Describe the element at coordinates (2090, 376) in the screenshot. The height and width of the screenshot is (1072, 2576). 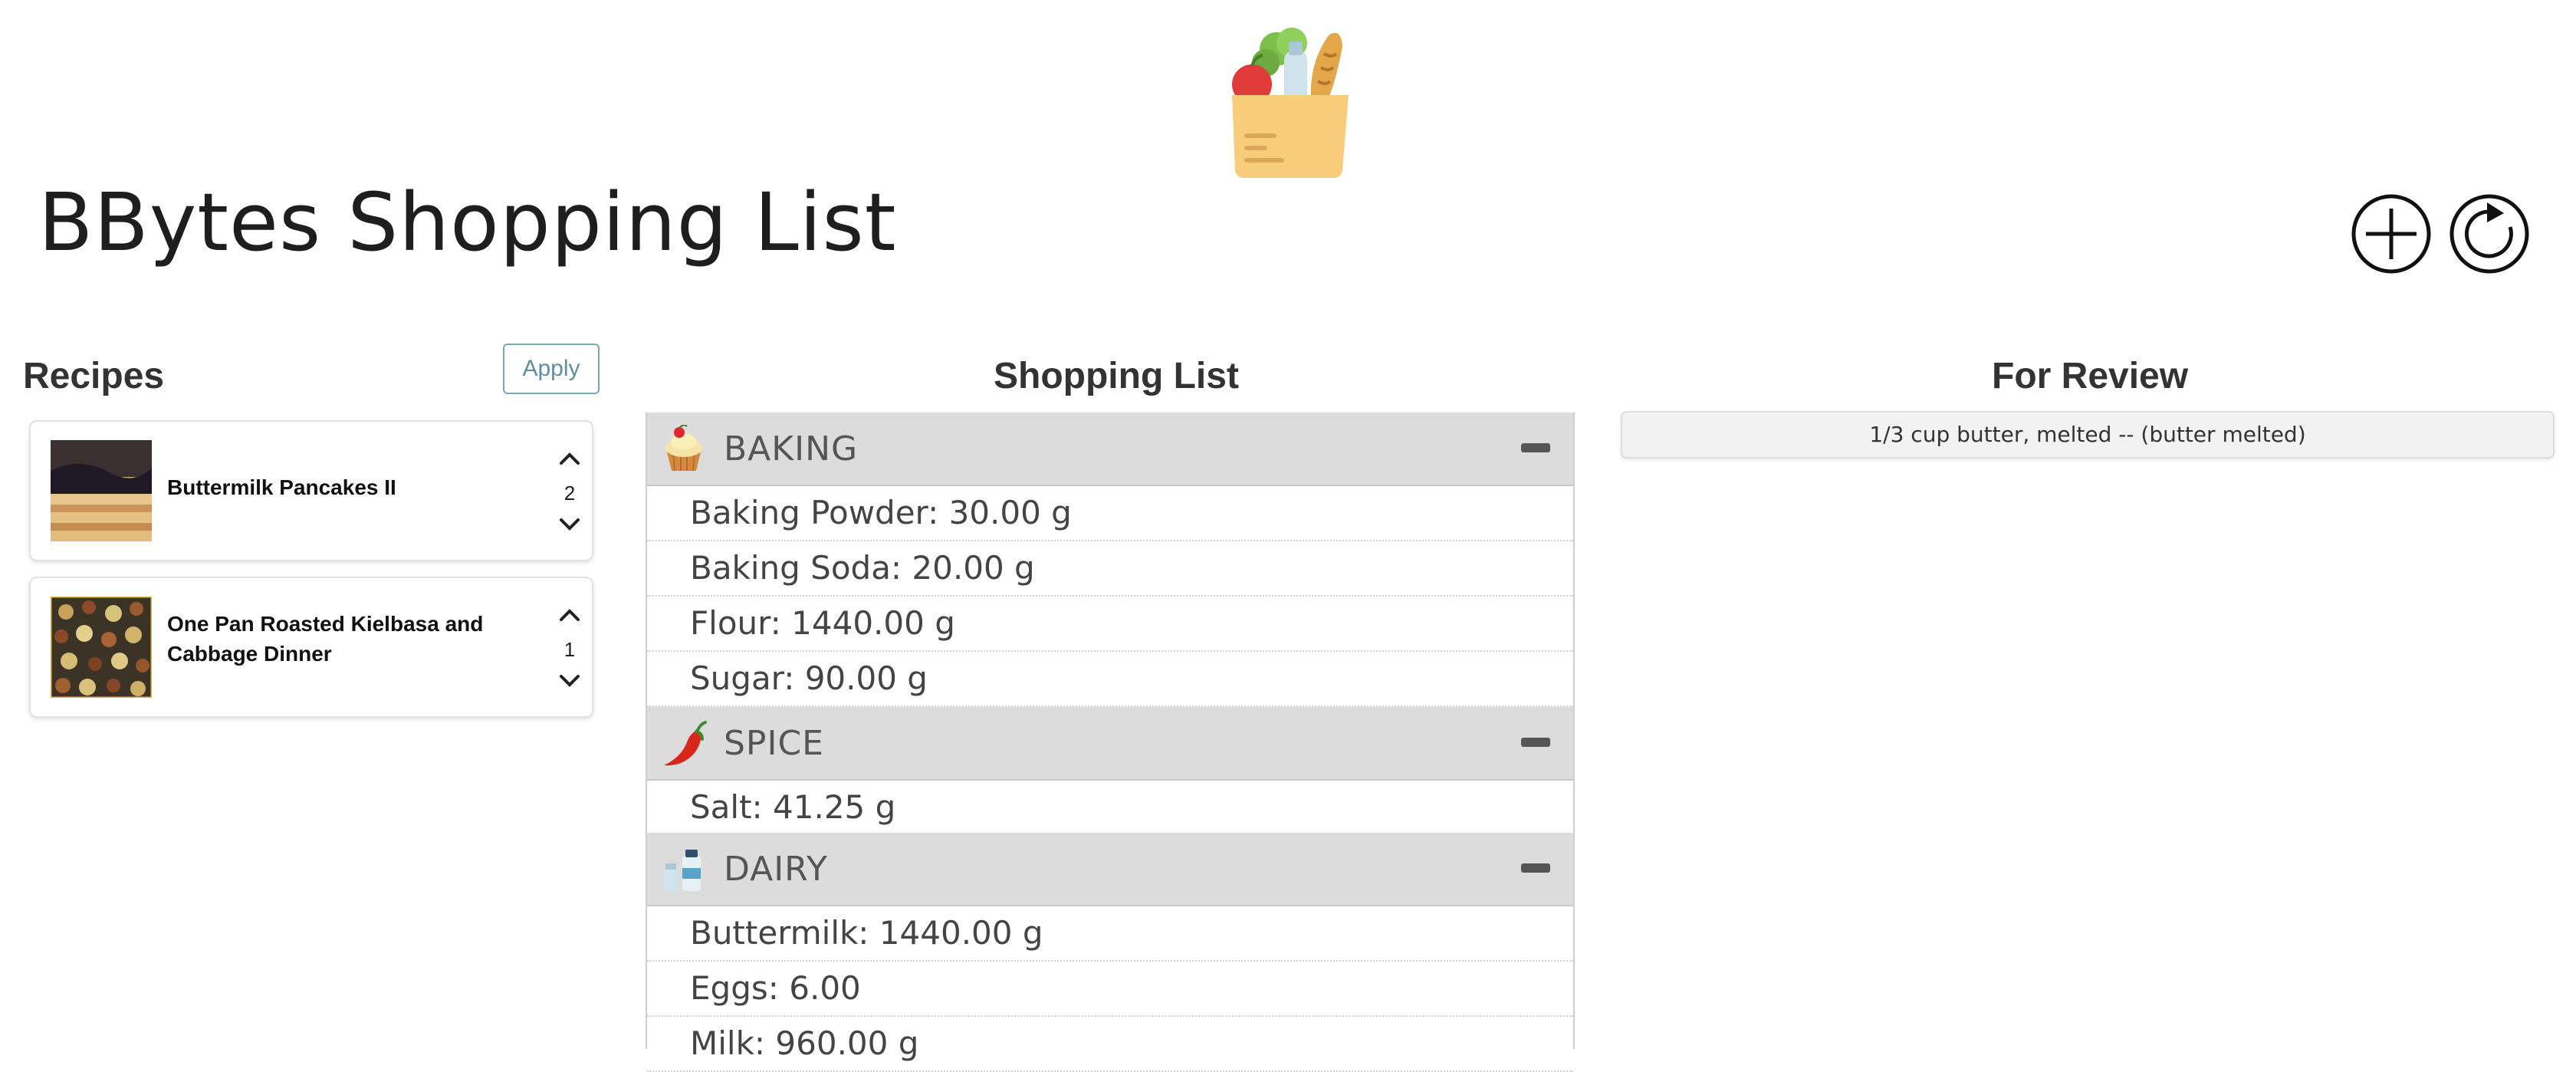
I see `for-review-heading: For Review` at that location.